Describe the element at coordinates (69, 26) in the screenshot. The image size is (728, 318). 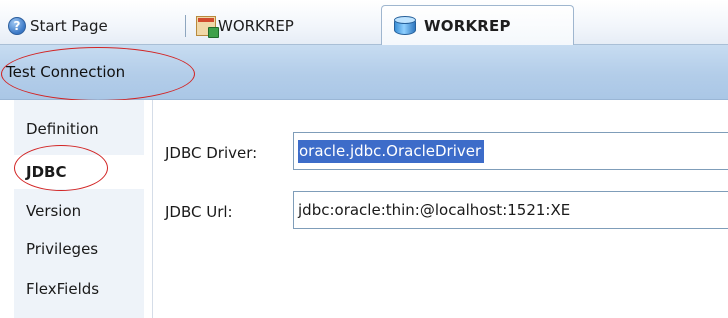
I see `tab-start-page-label: Start Page` at that location.